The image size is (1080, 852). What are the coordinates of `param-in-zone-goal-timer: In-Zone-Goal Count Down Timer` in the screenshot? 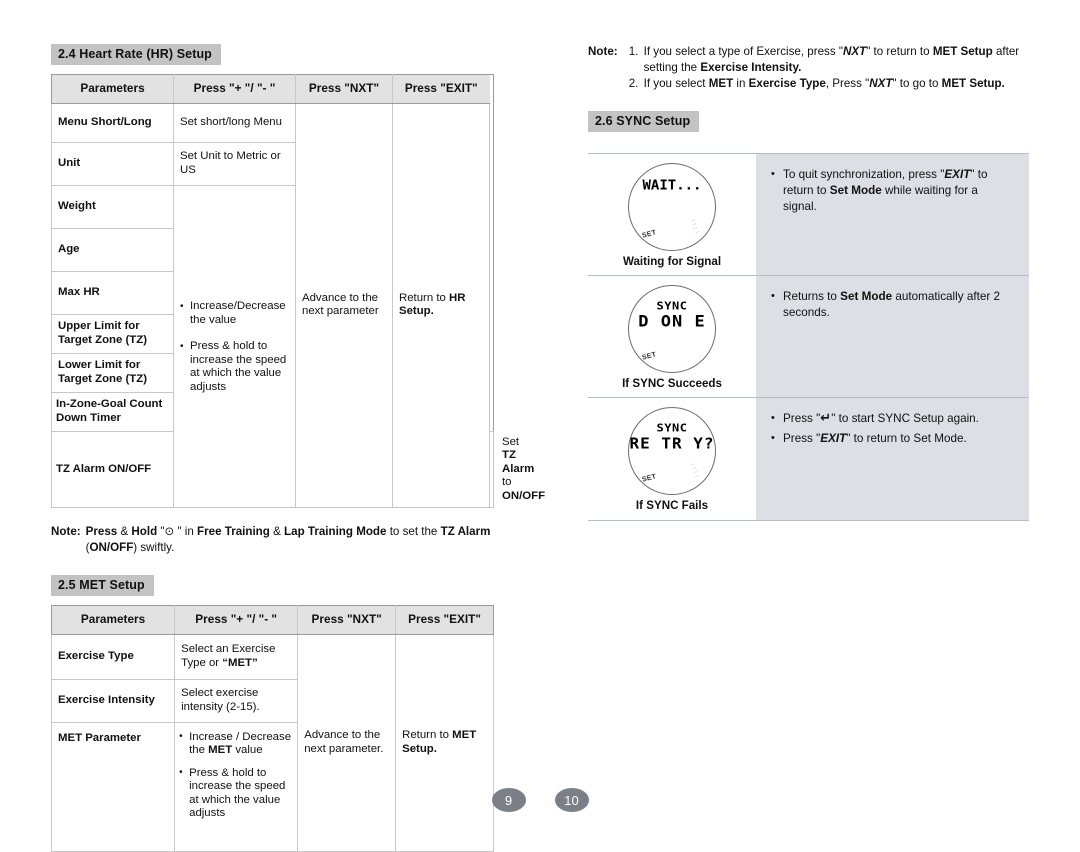 It's located at (112, 411).